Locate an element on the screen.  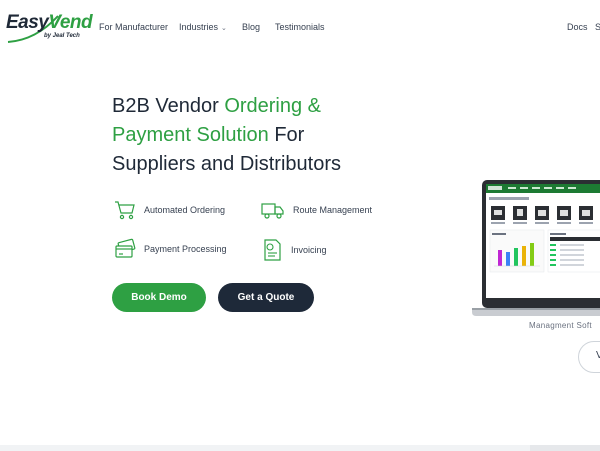
nav-industries-label: Industries is located at coordinates (199, 27).